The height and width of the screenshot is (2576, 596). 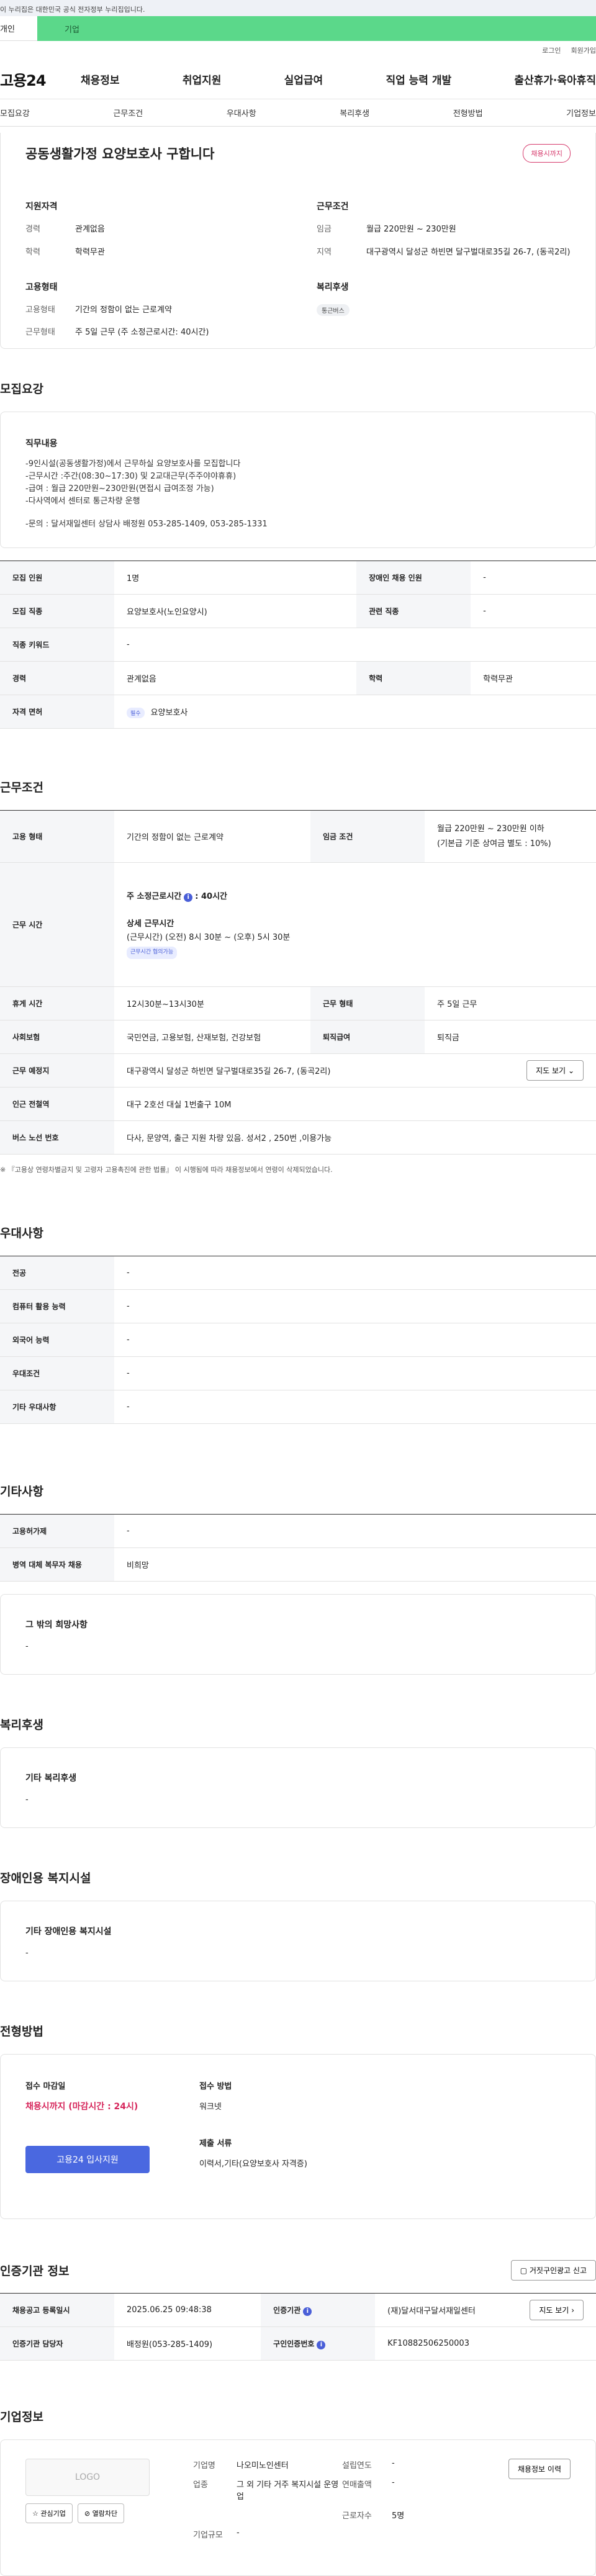 I want to click on tab-company-label: 기업, so click(x=72, y=30).